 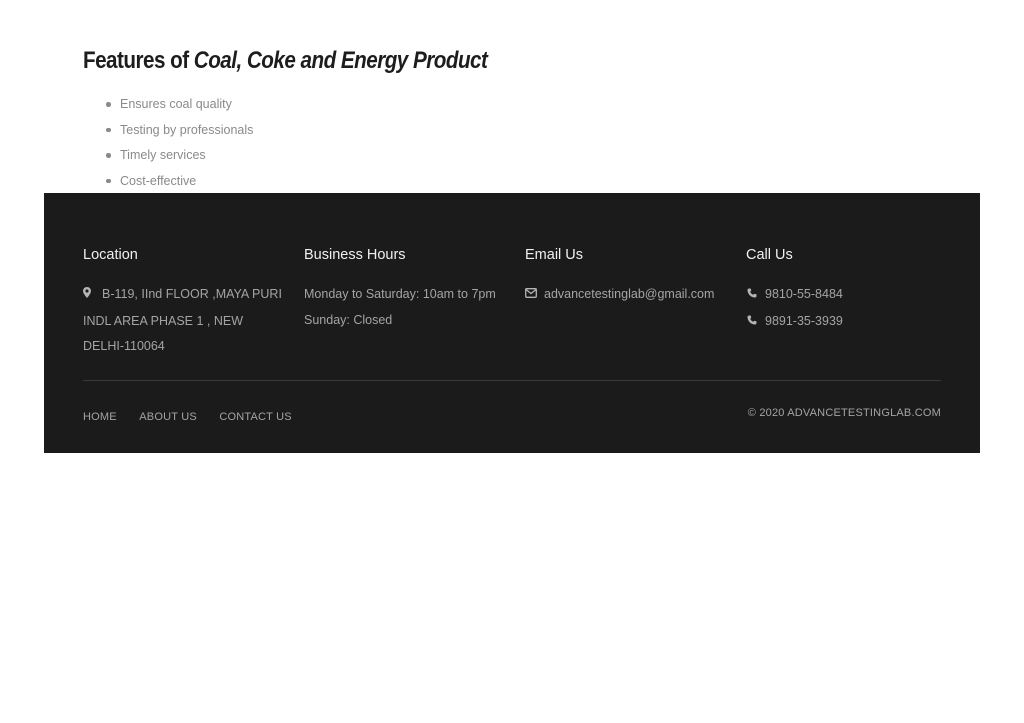 I want to click on list-item: Timely services, so click(x=524, y=156).